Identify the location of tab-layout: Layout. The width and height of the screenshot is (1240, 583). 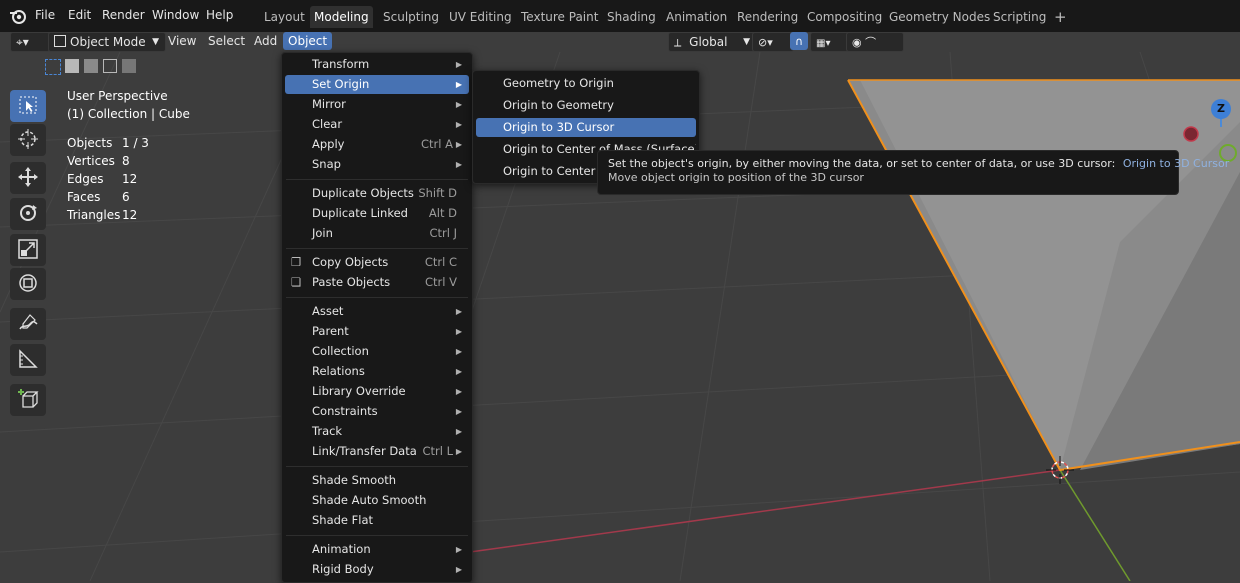
(284, 17).